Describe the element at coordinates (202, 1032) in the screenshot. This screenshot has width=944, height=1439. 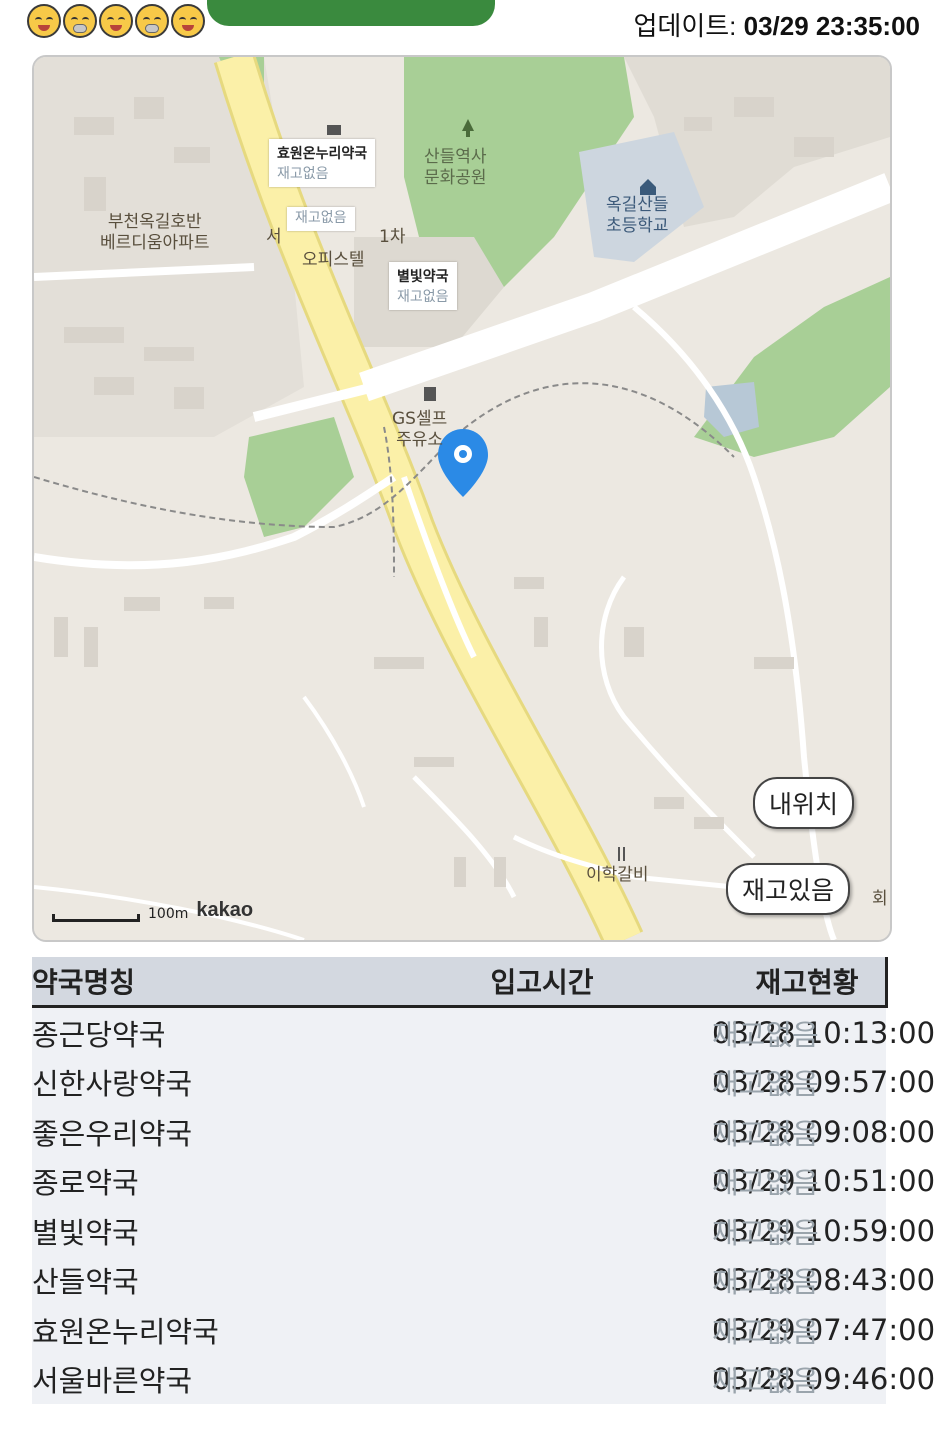
I see `row-pharmacy-name: 종근당약국` at that location.